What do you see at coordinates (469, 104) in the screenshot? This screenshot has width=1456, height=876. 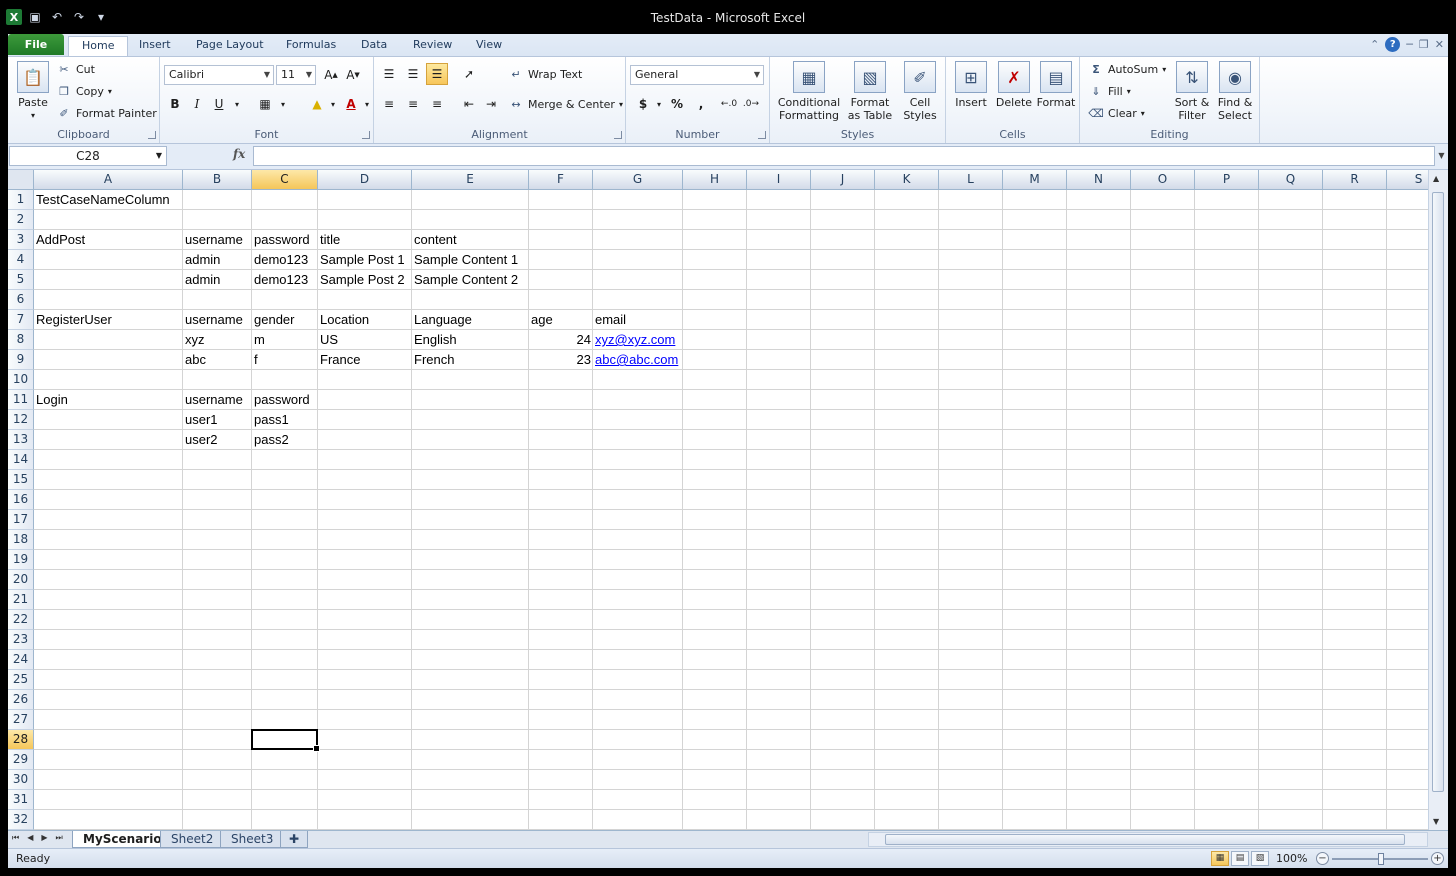 I see `decrease-indent-icon: ⇤` at bounding box center [469, 104].